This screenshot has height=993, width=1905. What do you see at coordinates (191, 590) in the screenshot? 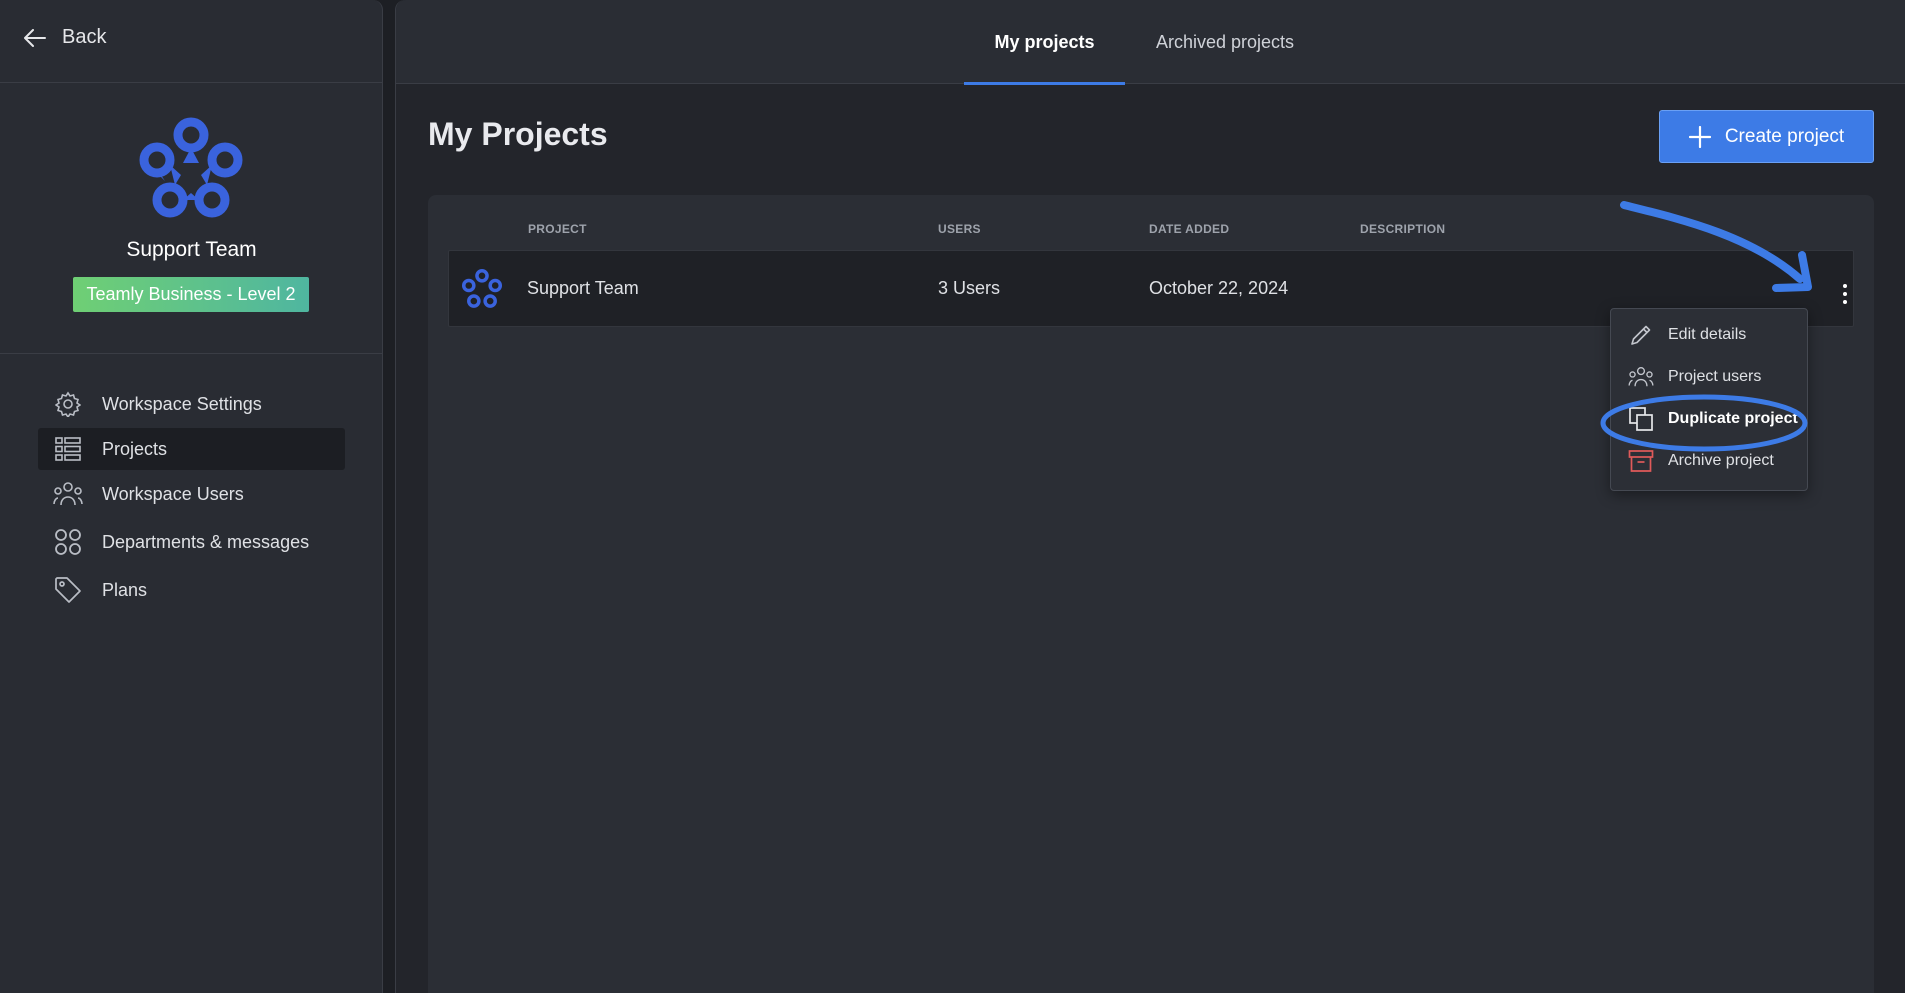
I see `sidebar-item-plans: Plans` at bounding box center [191, 590].